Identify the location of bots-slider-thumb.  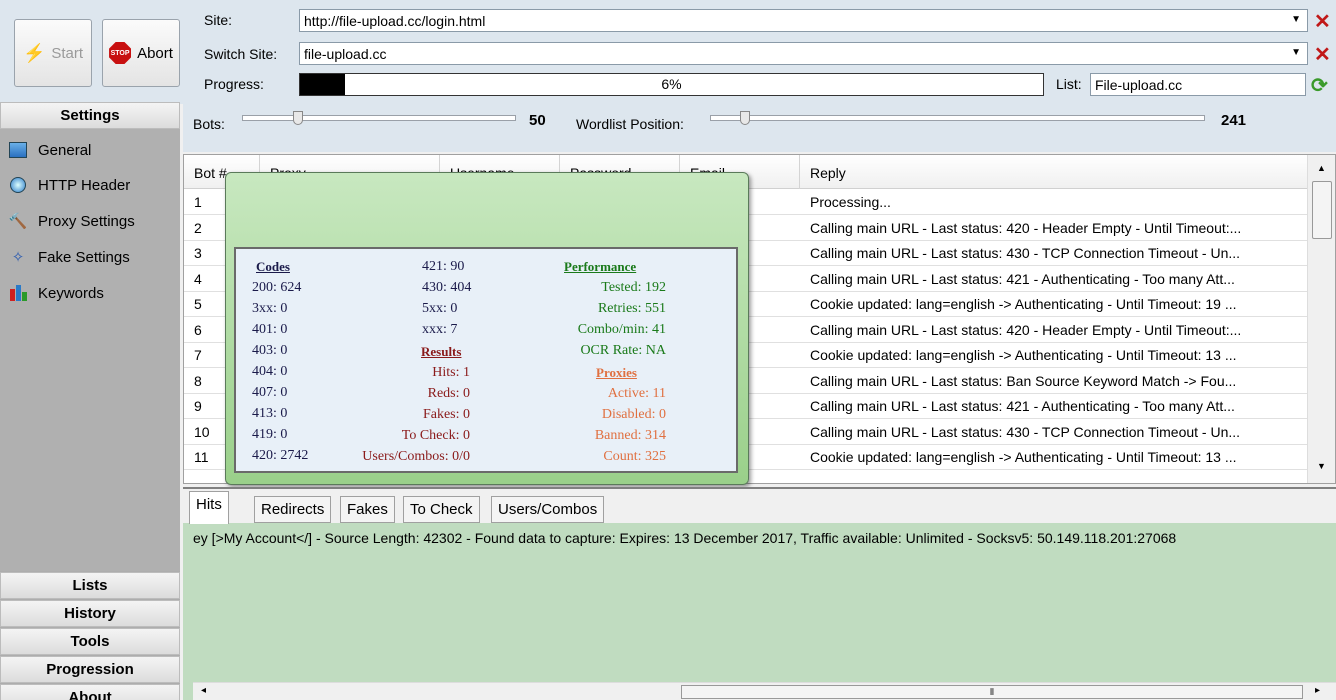
(298, 118).